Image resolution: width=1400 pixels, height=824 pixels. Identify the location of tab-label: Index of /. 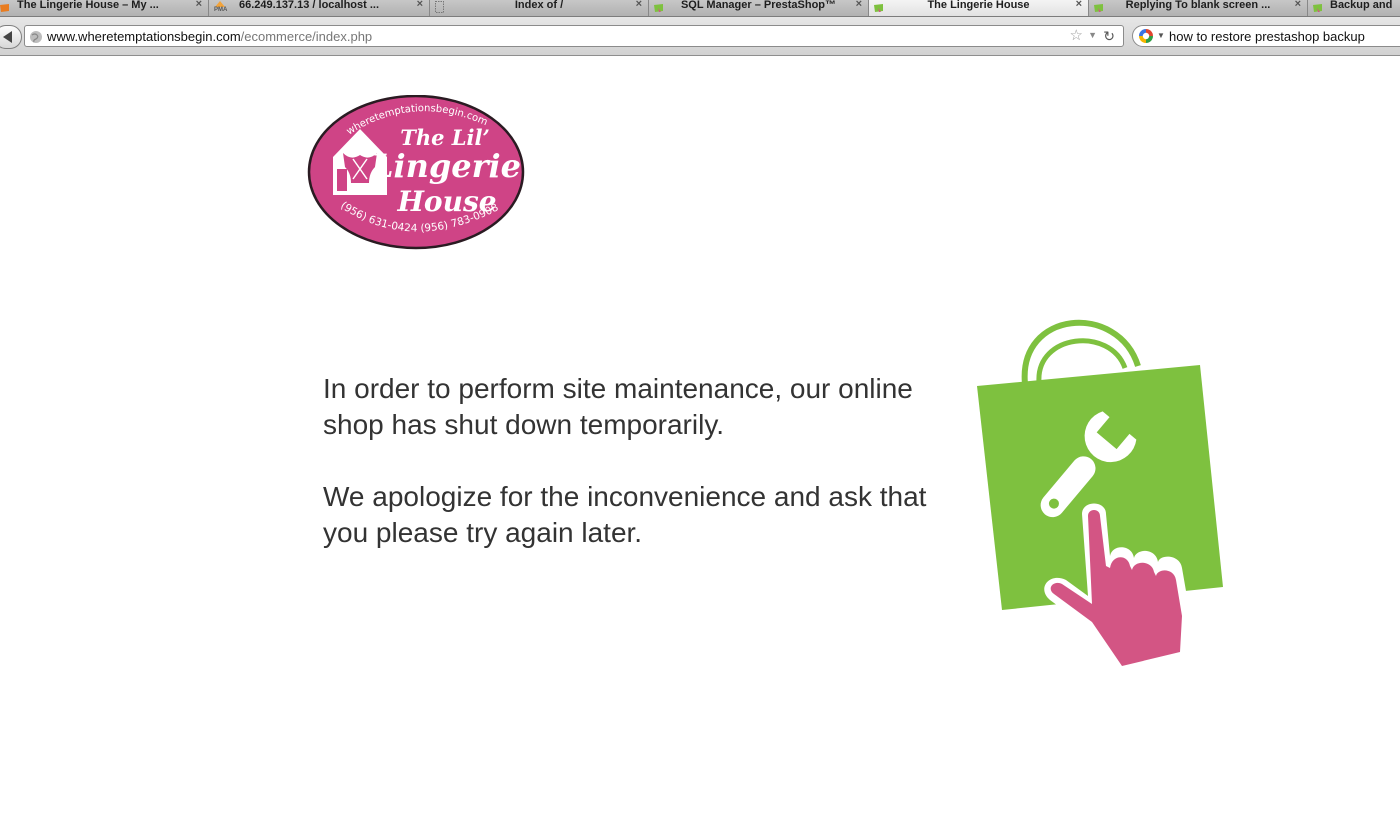
(539, 5).